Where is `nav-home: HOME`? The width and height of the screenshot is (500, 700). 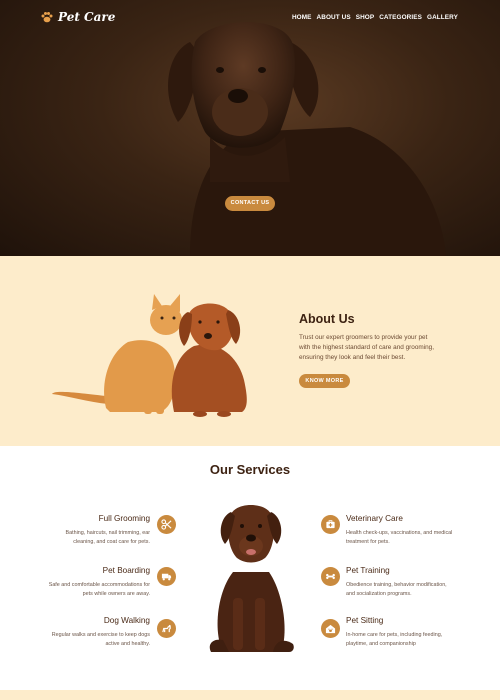 nav-home: HOME is located at coordinates (302, 17).